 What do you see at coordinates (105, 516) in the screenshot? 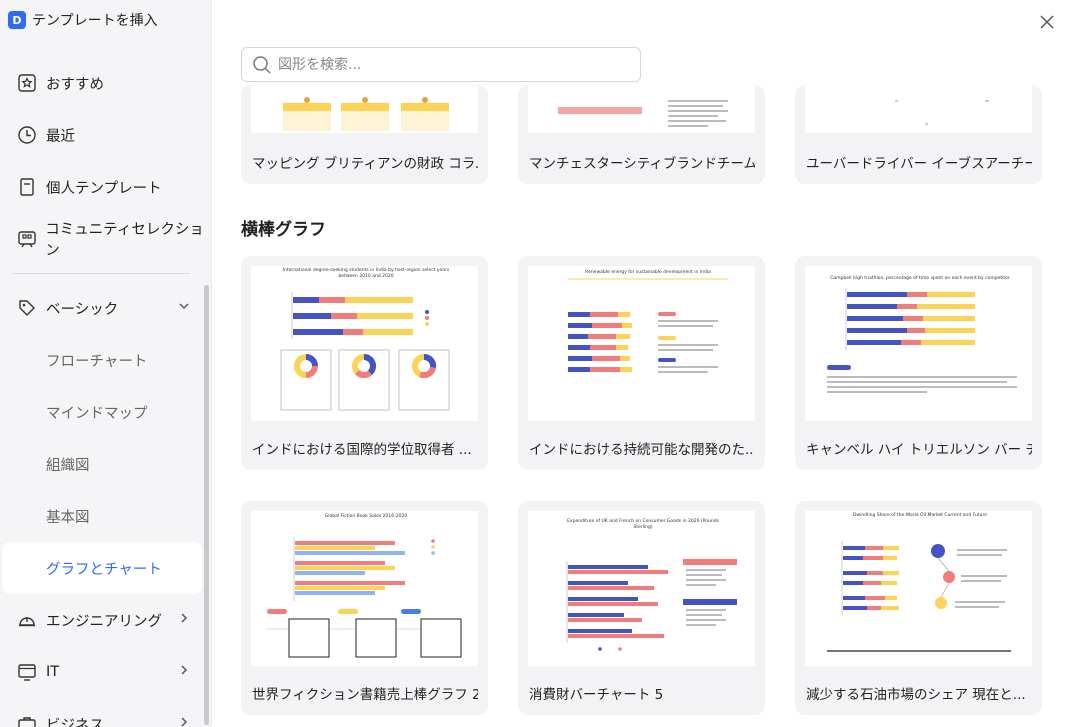
I see `sidebar-subitem-basic-diagram: 基本図` at bounding box center [105, 516].